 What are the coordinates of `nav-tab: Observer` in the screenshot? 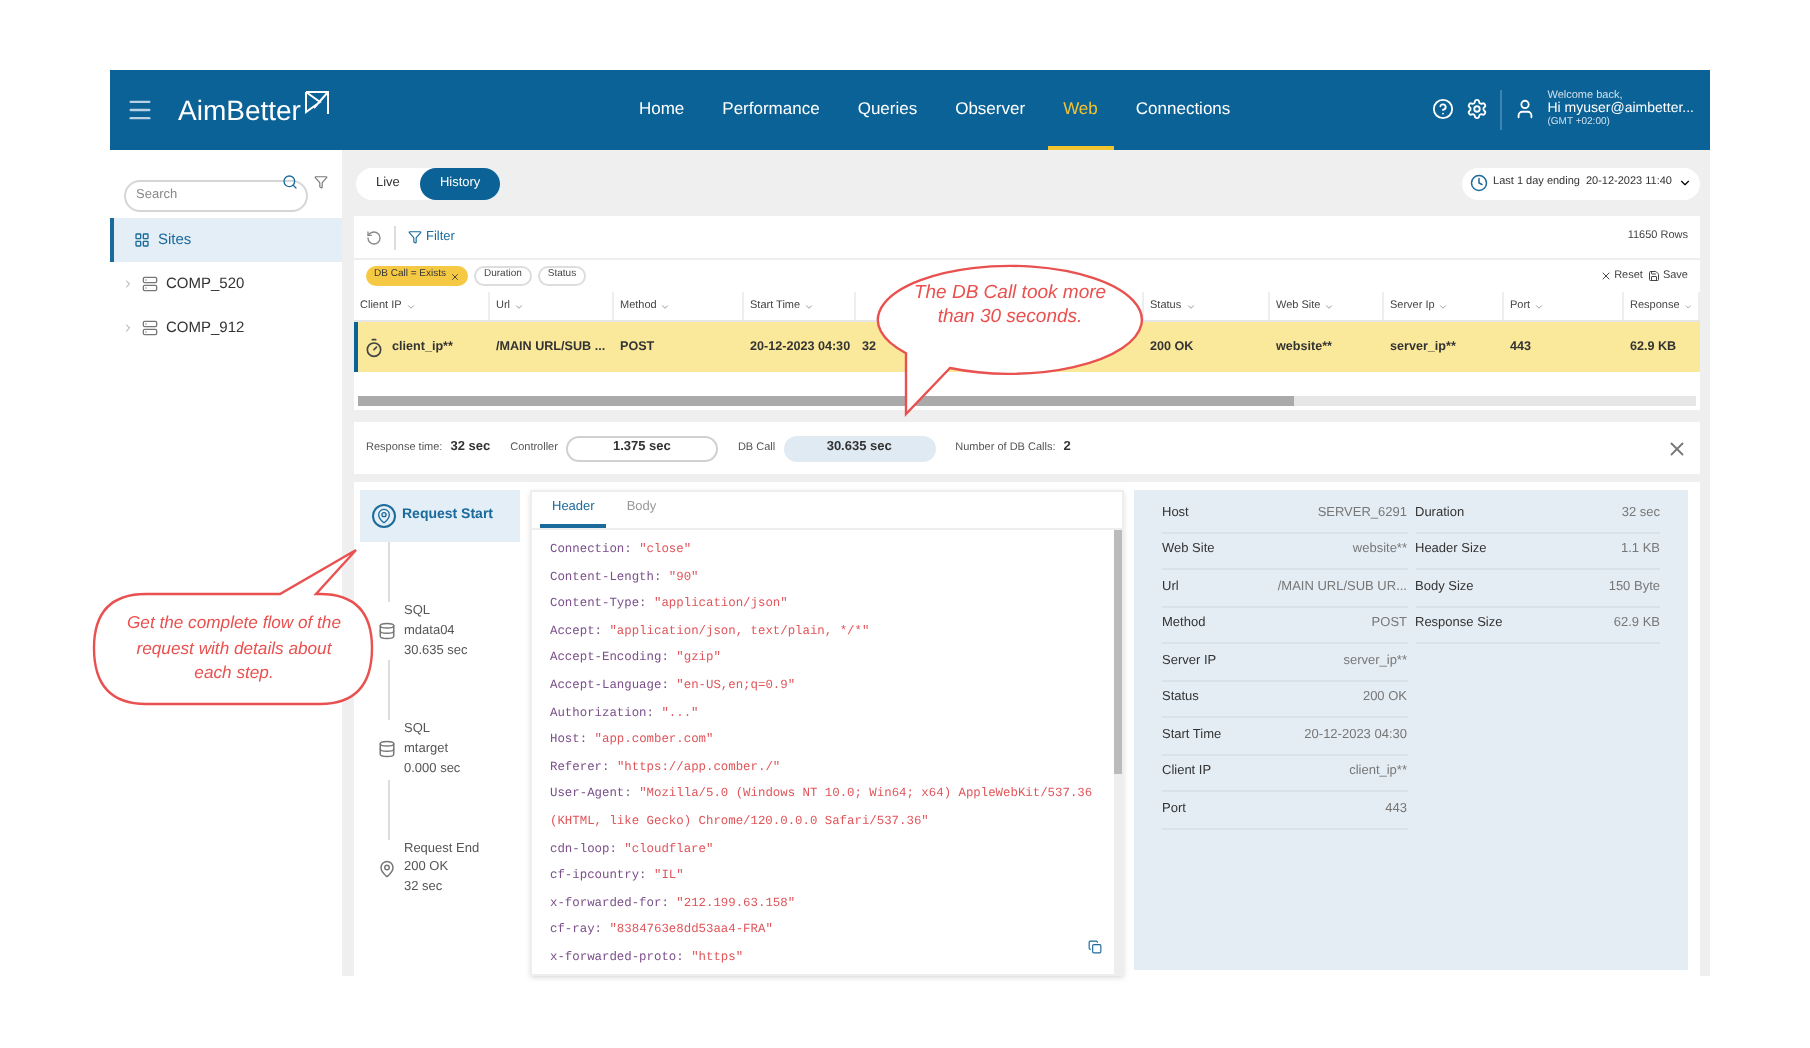 It's located at (990, 110).